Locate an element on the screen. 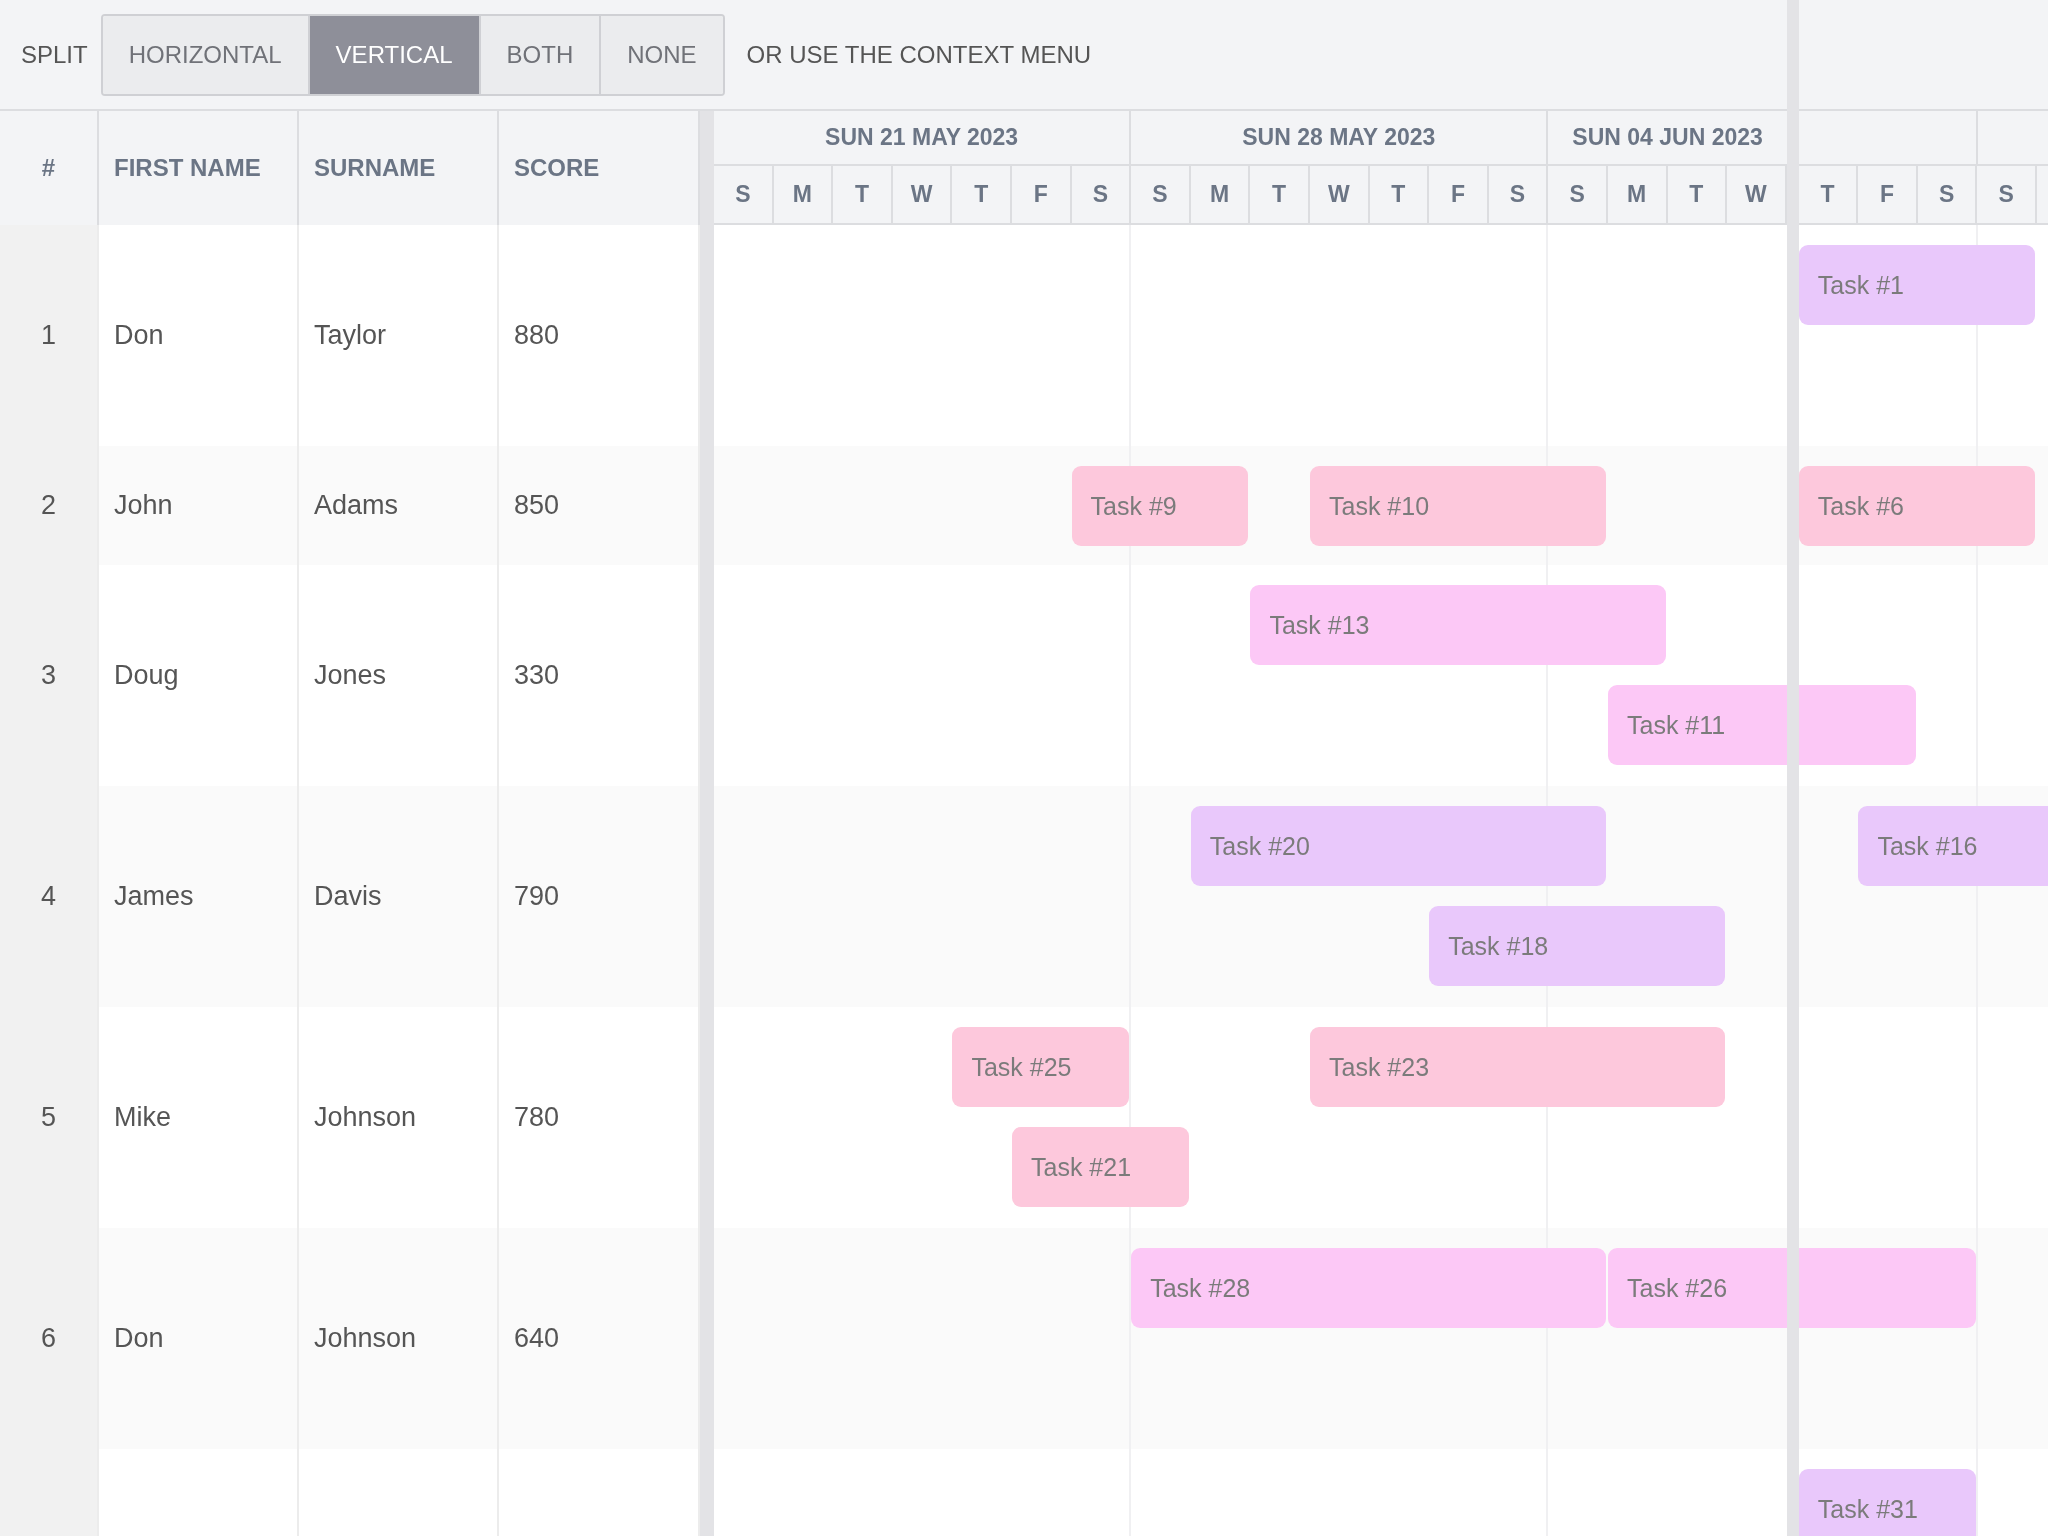 This screenshot has height=1536, width=2048. row-number-cell: 2 is located at coordinates (49, 505).